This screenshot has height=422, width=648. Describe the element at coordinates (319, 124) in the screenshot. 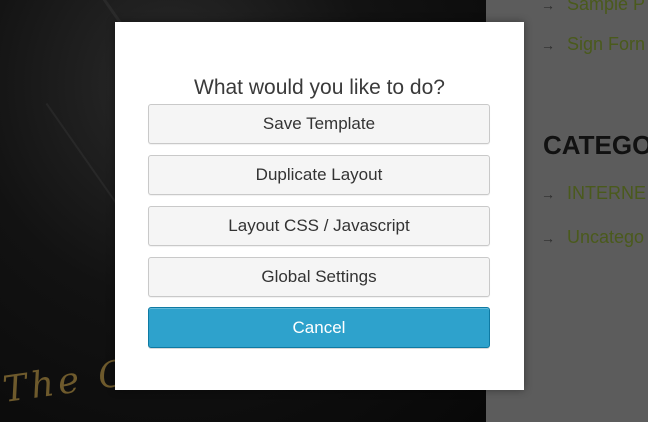

I see `save-template-button: Save Template` at that location.